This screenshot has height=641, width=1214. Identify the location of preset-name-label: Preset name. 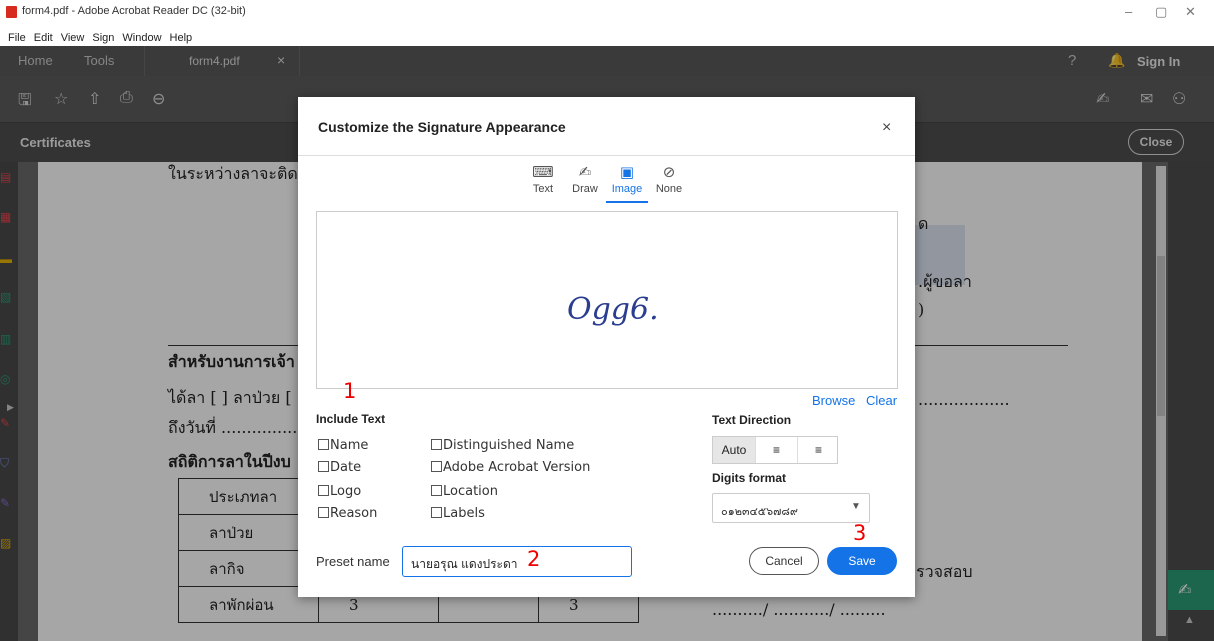
(353, 561).